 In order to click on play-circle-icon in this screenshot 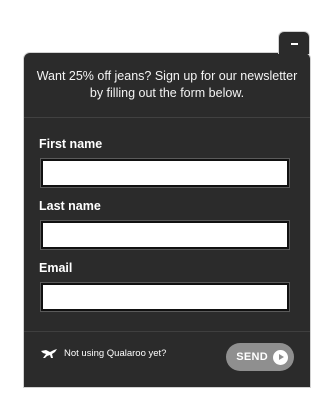, I will do `click(280, 357)`.